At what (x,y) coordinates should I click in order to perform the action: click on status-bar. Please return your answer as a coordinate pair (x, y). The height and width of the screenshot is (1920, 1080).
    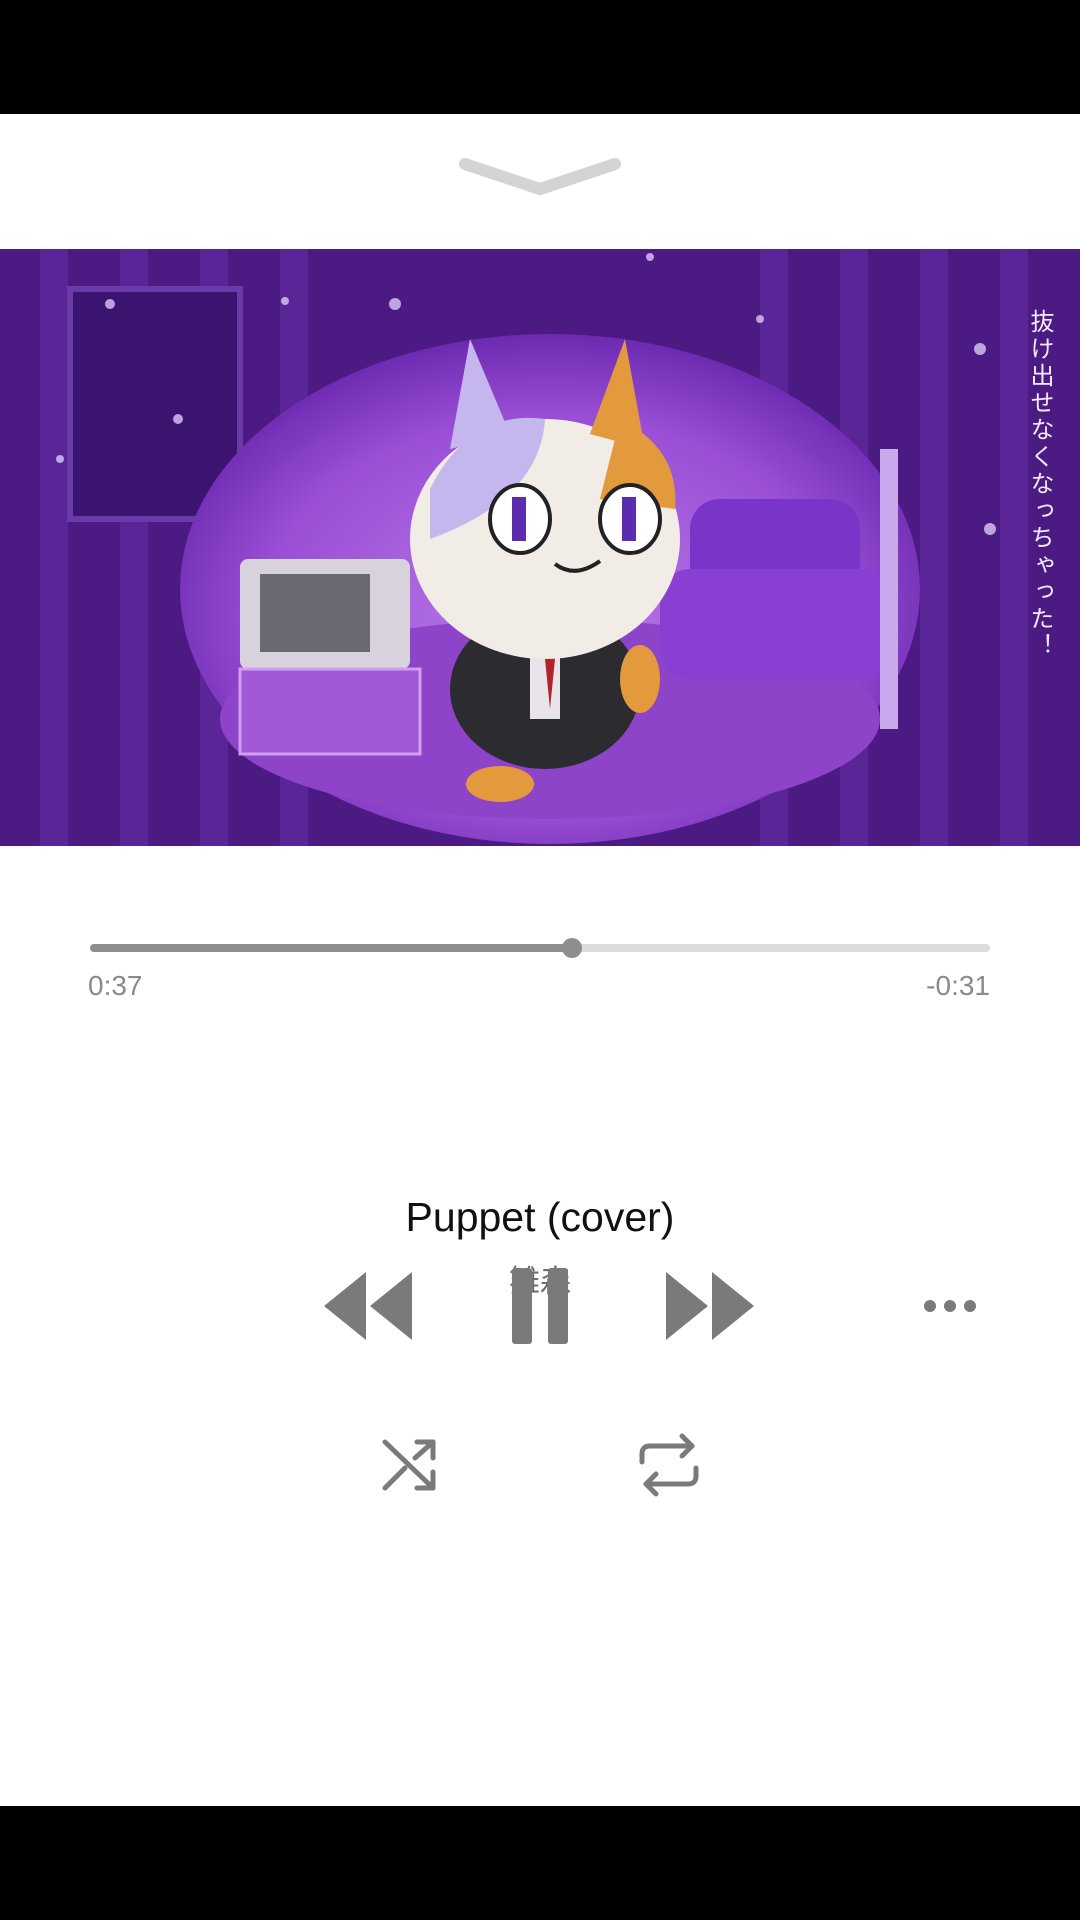
    Looking at the image, I should click on (540, 57).